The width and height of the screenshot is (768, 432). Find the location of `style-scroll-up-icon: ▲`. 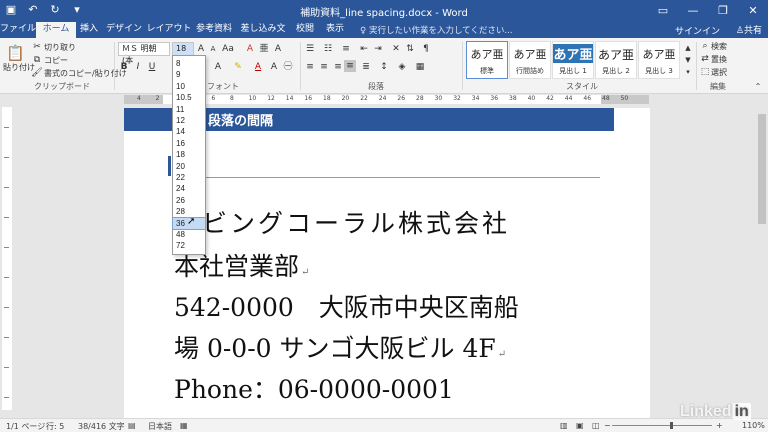

style-scroll-up-icon: ▲ is located at coordinates (688, 48).